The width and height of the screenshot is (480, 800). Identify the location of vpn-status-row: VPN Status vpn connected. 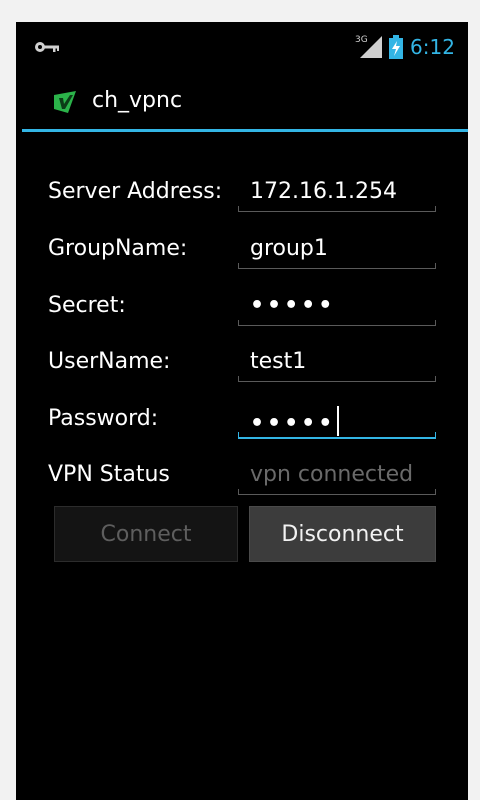
(242, 479).